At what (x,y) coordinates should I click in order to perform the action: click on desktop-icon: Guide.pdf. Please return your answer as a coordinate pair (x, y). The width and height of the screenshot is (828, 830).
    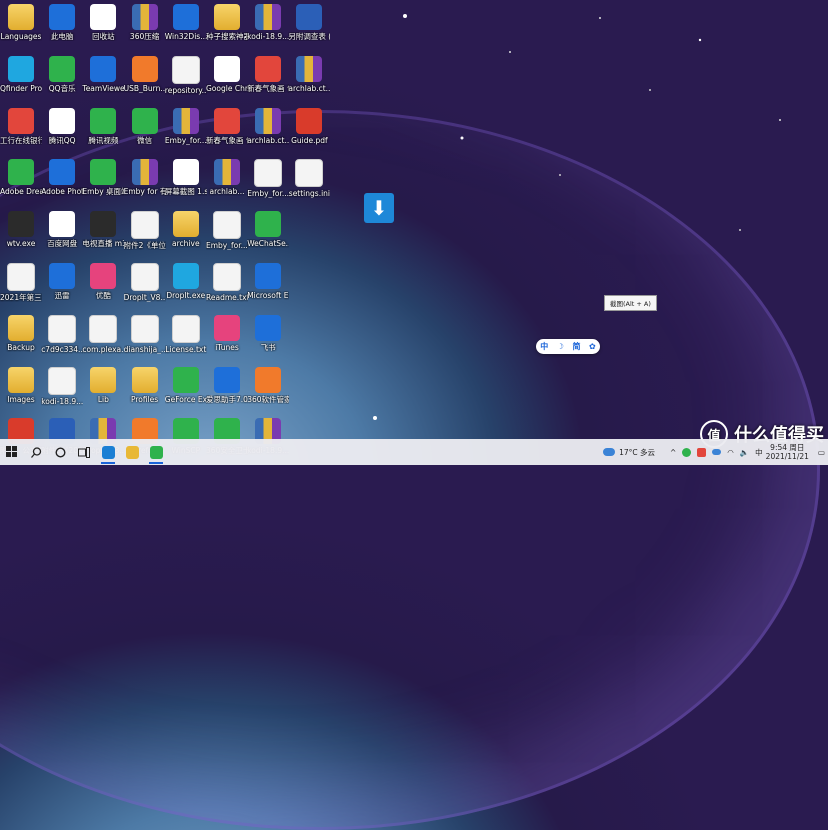
    Looking at the image, I should click on (309, 132).